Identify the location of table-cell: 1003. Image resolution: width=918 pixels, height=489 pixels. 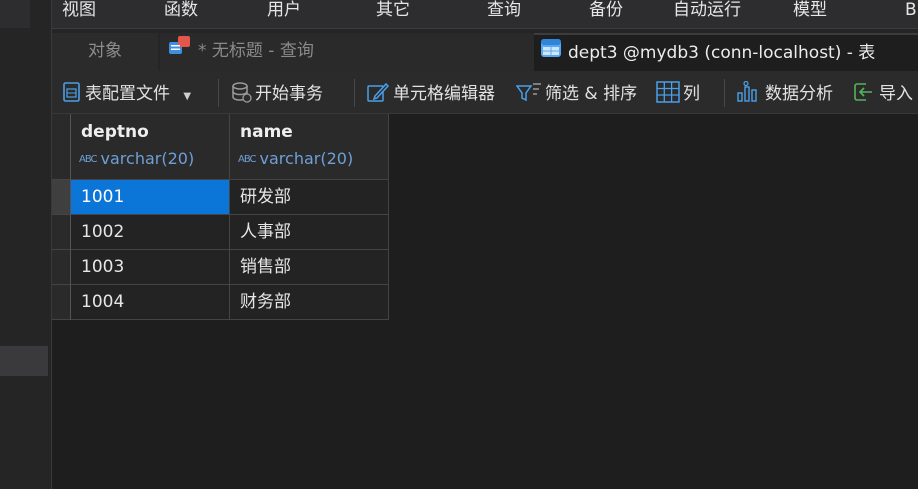
(150, 267).